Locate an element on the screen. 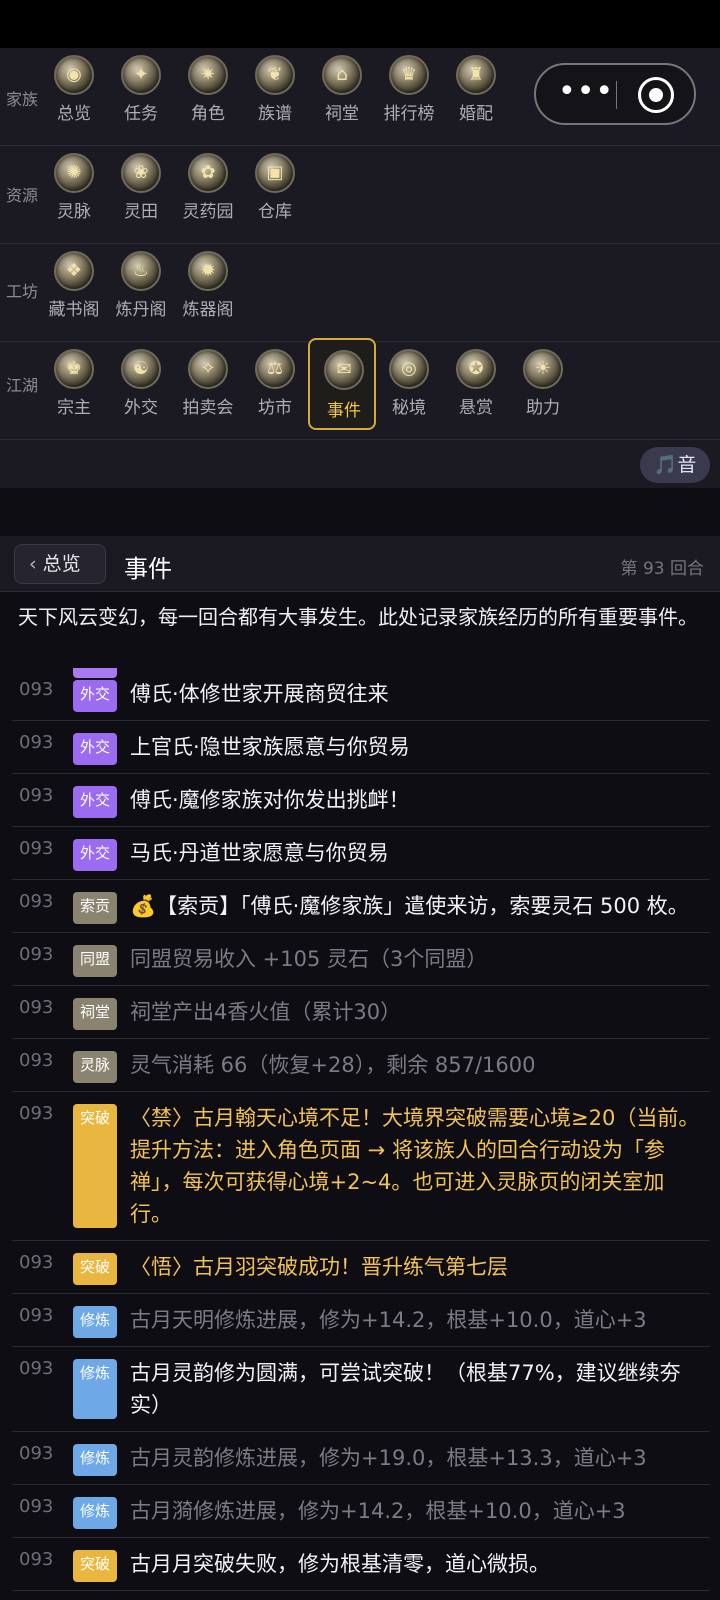 The width and height of the screenshot is (720, 1600). nav-item-bounty: ✪ 悬赏 is located at coordinates (476, 391).